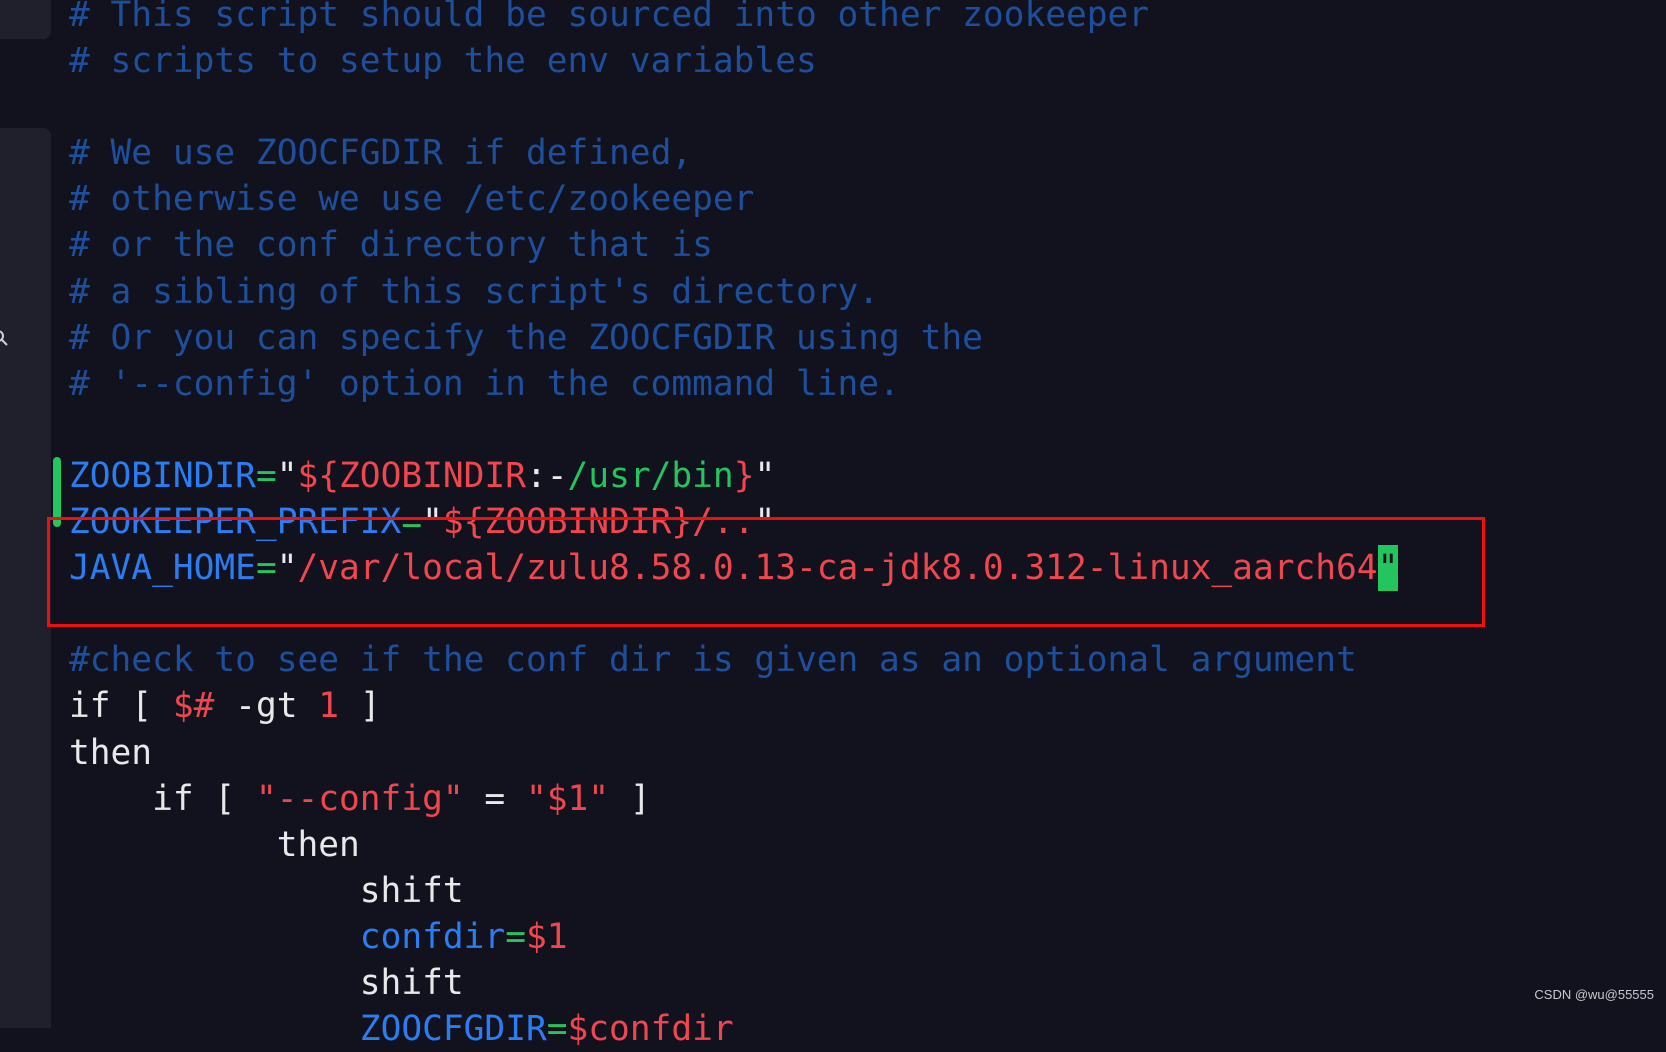 The height and width of the screenshot is (1052, 1666). What do you see at coordinates (453, 1029) in the screenshot?
I see `code-token: ZOOCFGDIR` at bounding box center [453, 1029].